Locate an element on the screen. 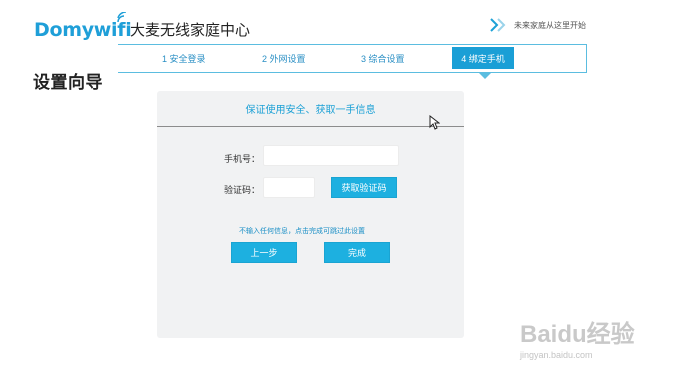 The height and width of the screenshot is (376, 673). finish-button: 完成 is located at coordinates (357, 252).